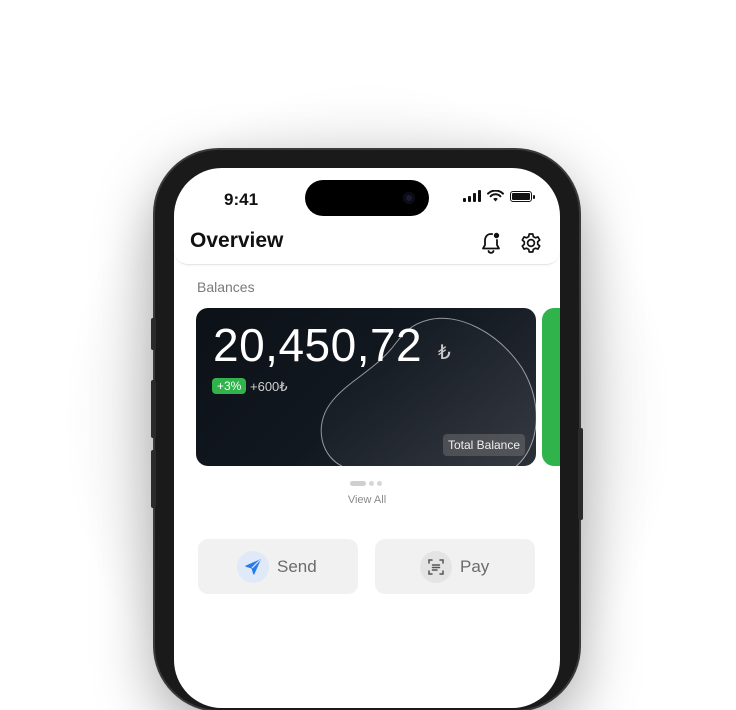  Describe the element at coordinates (491, 243) in the screenshot. I see `notification-bell-icon` at that location.